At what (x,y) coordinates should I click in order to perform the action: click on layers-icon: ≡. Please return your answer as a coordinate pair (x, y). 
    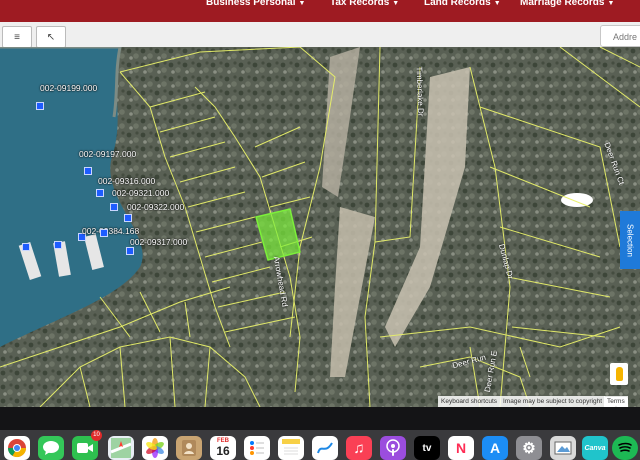
    Looking at the image, I should click on (17, 37).